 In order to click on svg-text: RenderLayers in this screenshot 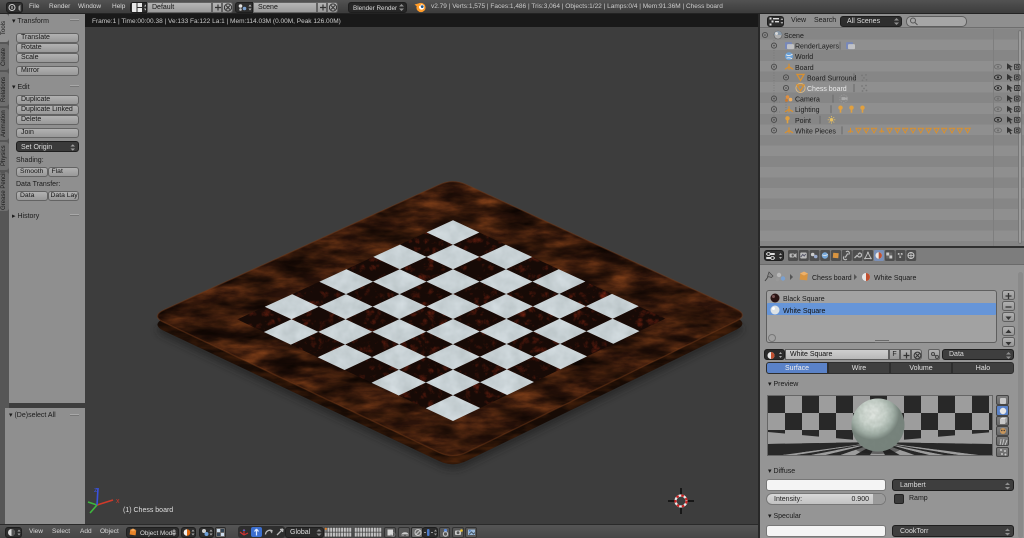, I will do `click(817, 47)`.